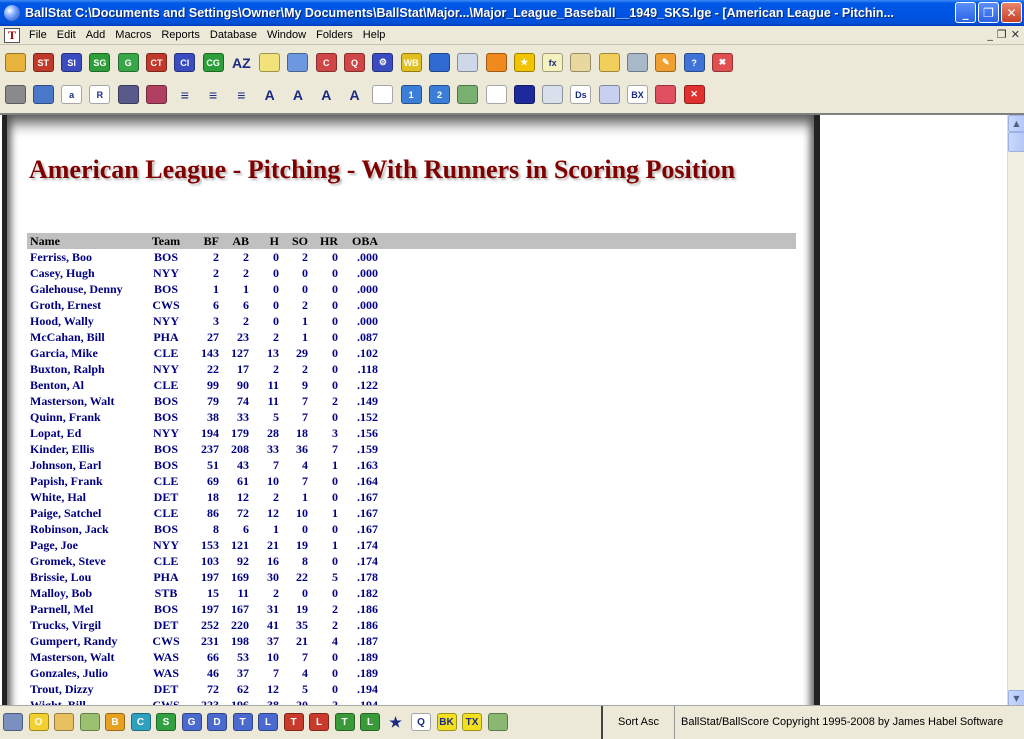  Describe the element at coordinates (666, 63) in the screenshot. I see `pencil-button: ✎` at that location.